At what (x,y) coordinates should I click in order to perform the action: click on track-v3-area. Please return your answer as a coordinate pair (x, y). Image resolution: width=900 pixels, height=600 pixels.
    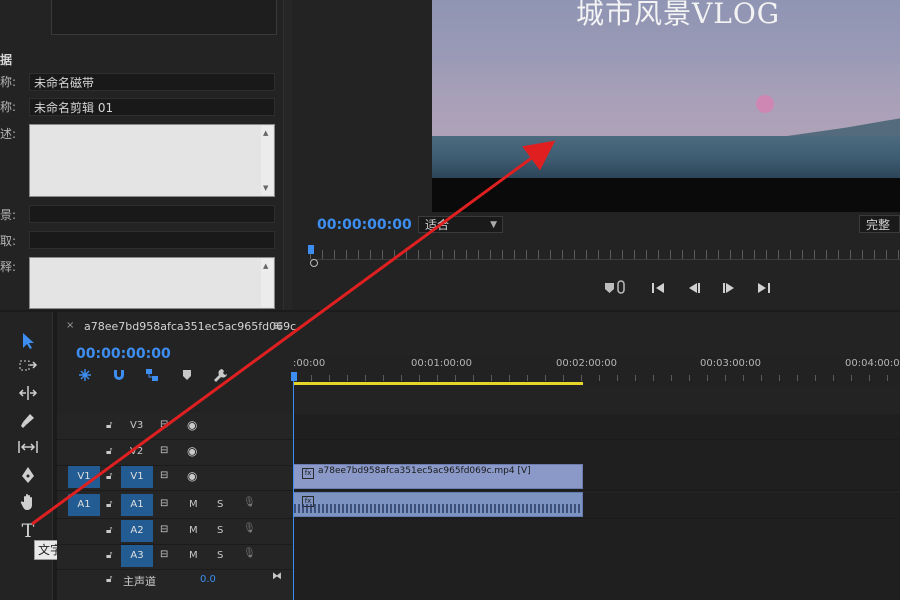
    Looking at the image, I should click on (596, 426).